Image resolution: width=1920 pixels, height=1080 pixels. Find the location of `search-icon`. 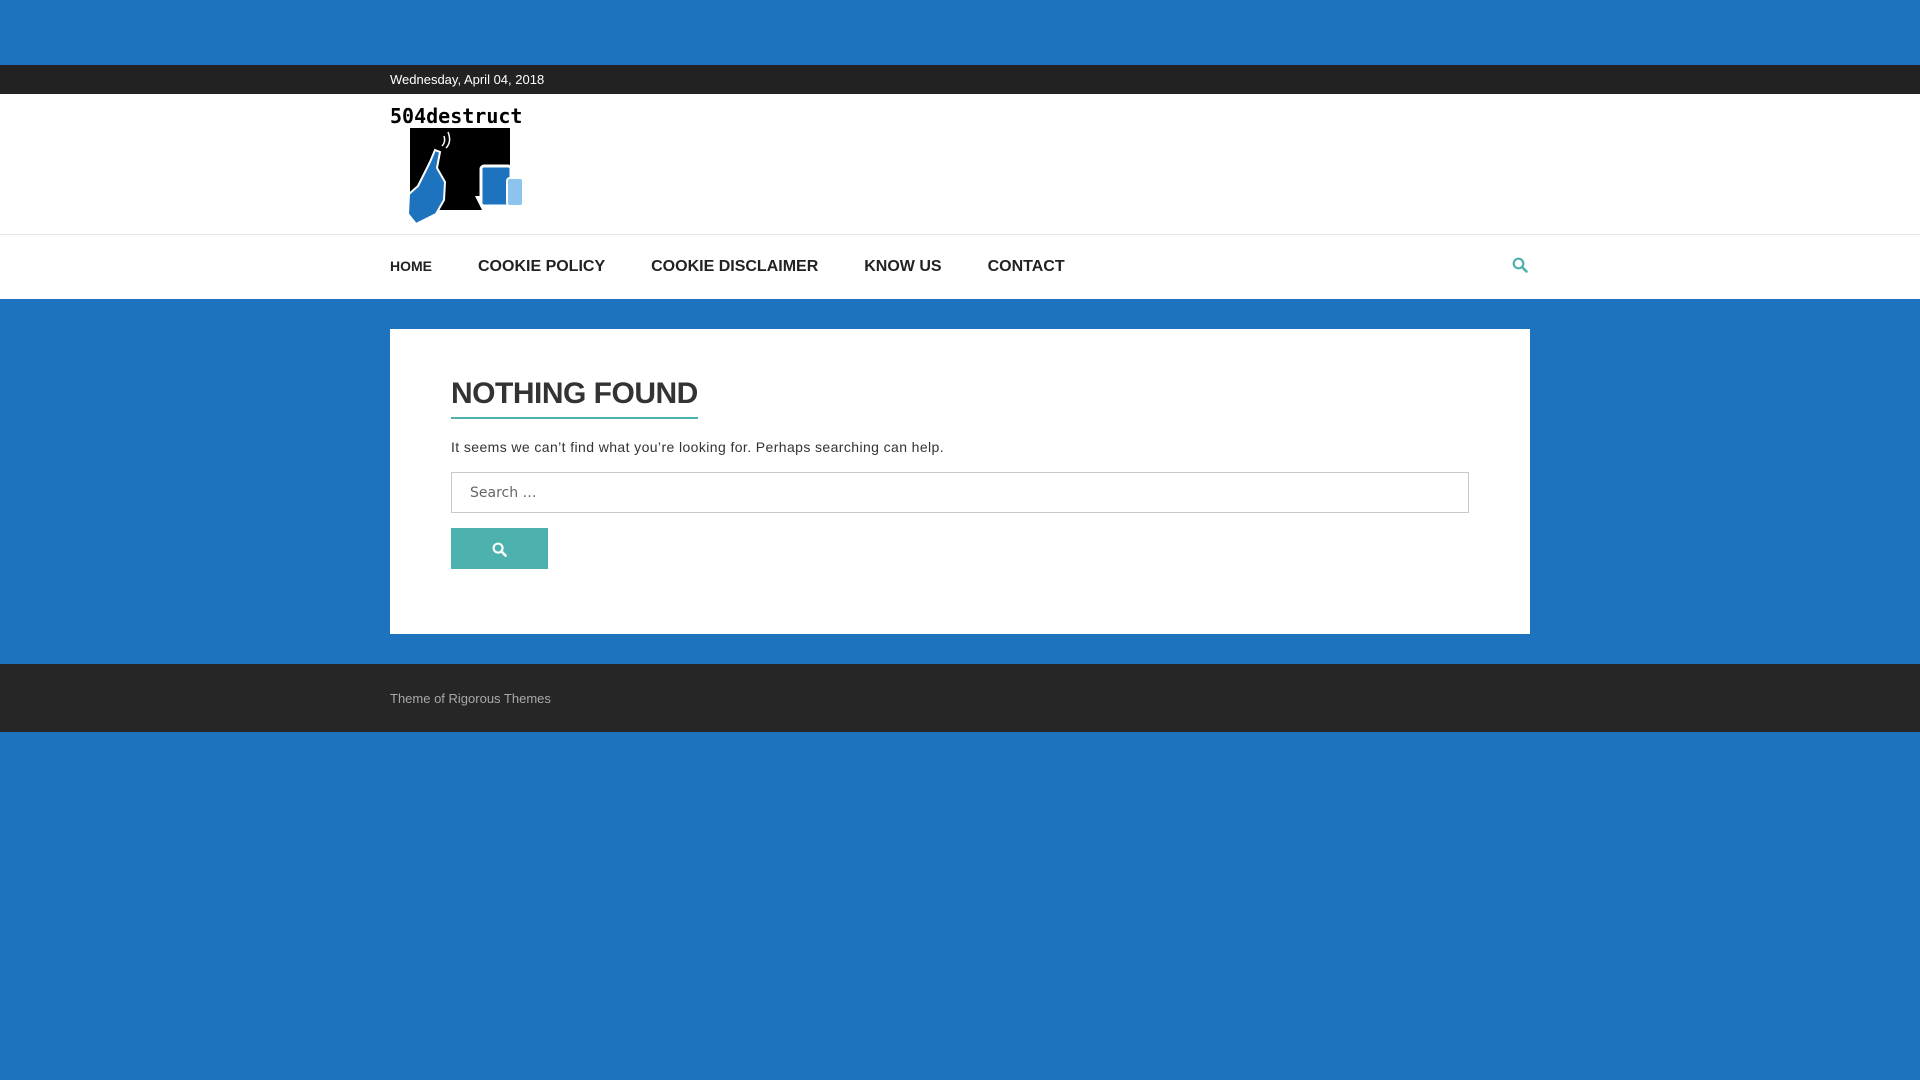

search-icon is located at coordinates (499, 549).